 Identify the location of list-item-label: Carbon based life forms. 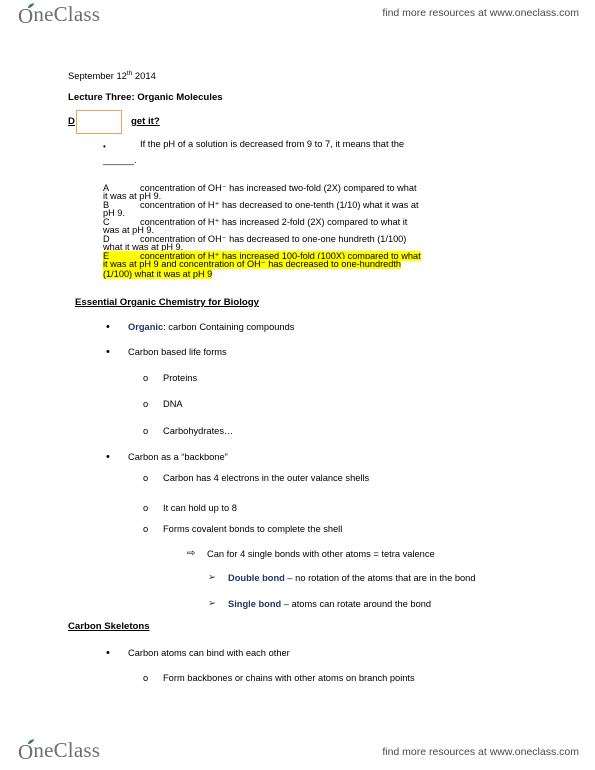
(177, 352).